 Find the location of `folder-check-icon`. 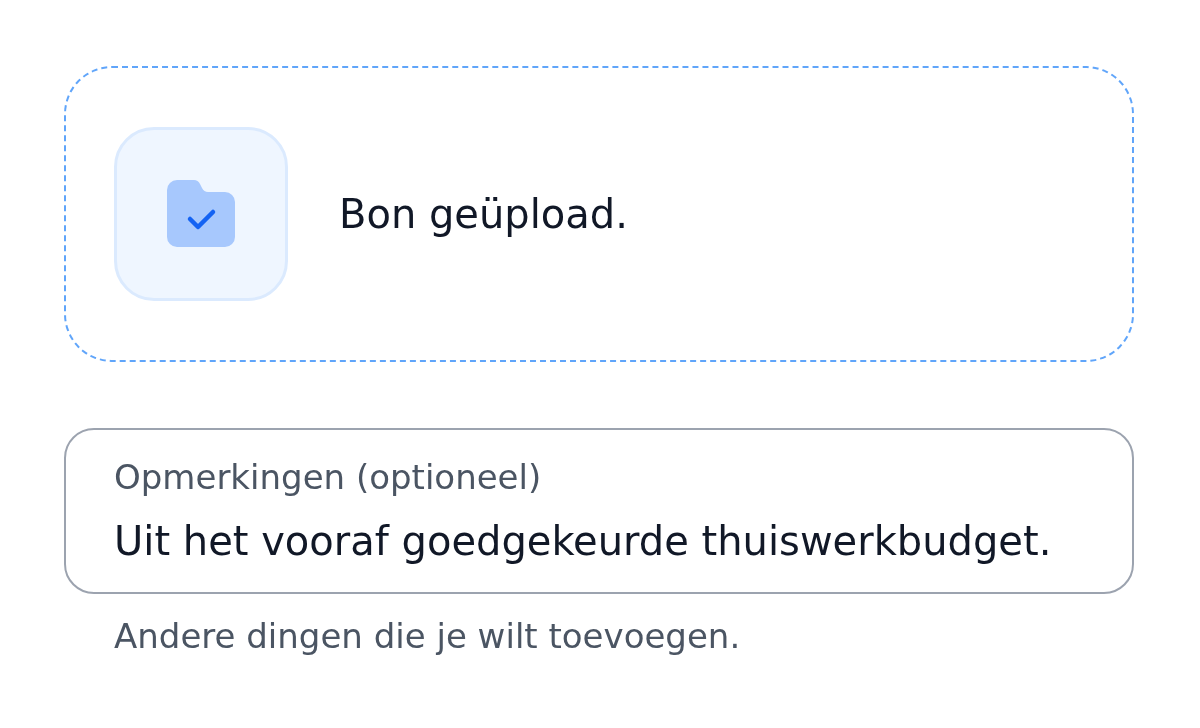

folder-check-icon is located at coordinates (201, 214).